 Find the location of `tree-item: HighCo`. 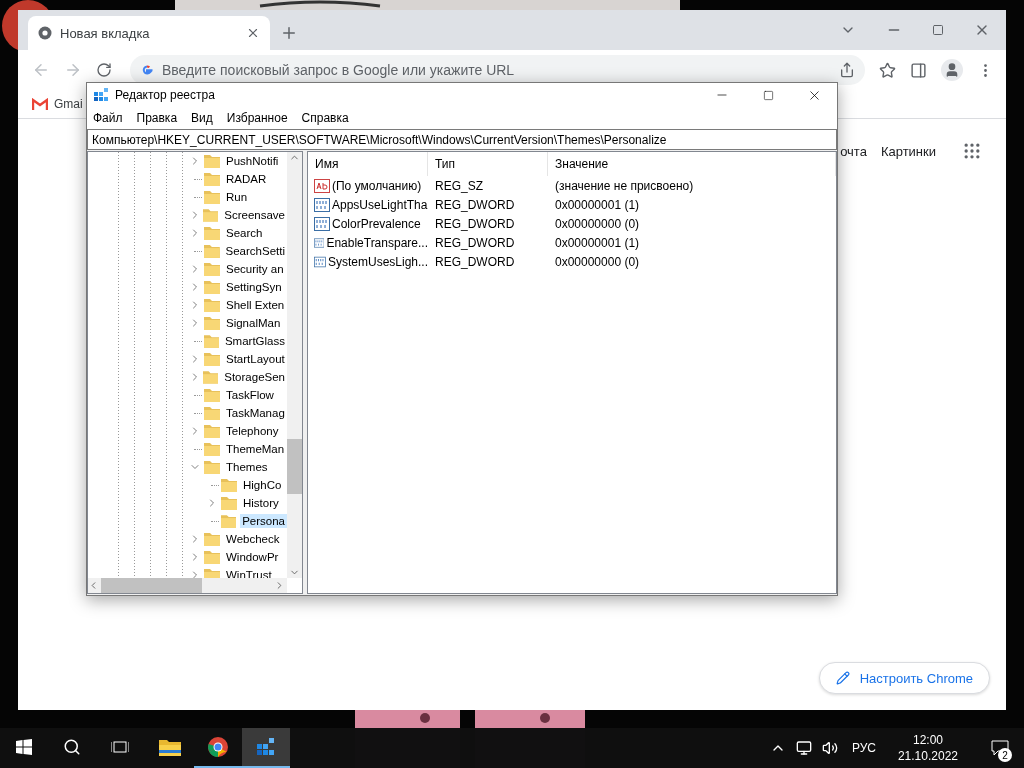

tree-item: HighCo is located at coordinates (262, 485).